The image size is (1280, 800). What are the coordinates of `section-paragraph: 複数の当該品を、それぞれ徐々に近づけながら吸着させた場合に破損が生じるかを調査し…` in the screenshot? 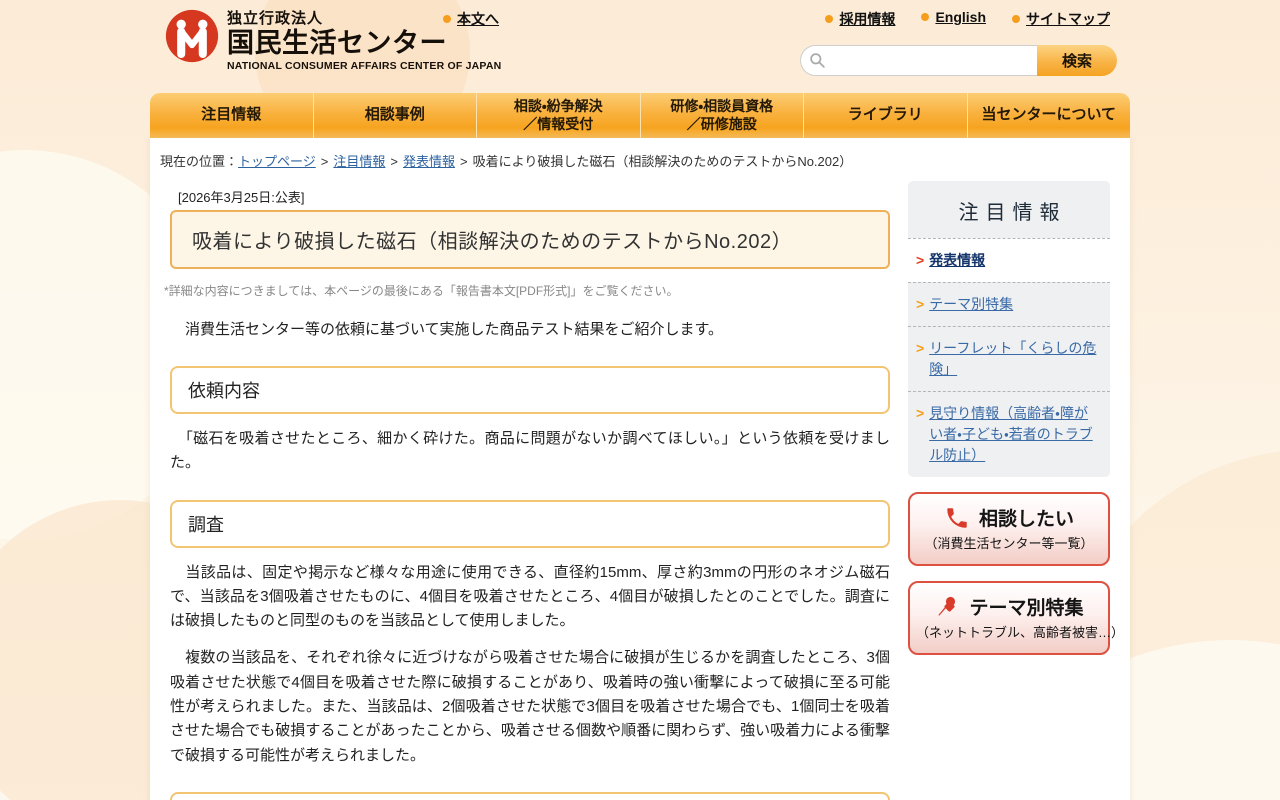 It's located at (530, 706).